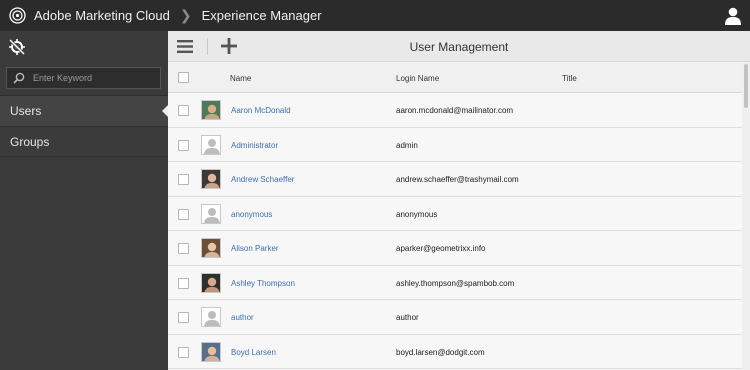 The image size is (750, 370). I want to click on user-name-link: Administrator, so click(254, 145).